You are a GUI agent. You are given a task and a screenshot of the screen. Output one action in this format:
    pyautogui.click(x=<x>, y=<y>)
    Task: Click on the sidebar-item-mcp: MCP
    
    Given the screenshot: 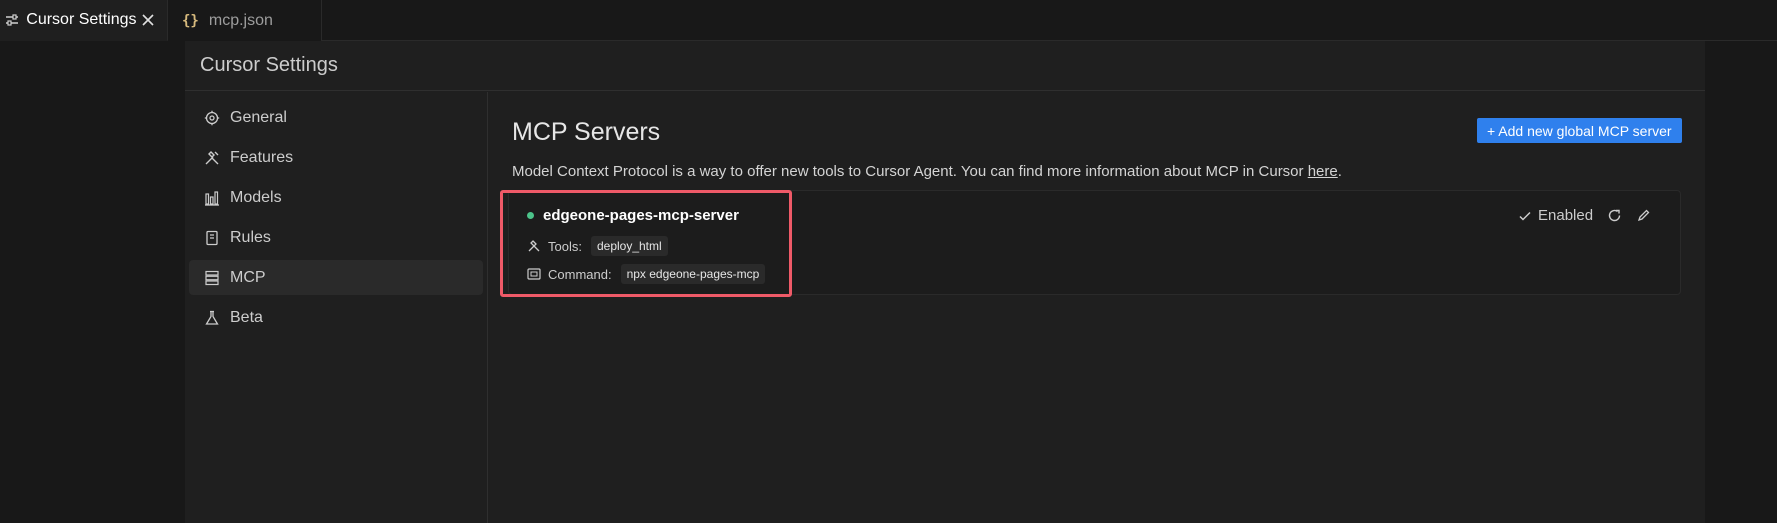 What is the action you would take?
    pyautogui.click(x=336, y=277)
    